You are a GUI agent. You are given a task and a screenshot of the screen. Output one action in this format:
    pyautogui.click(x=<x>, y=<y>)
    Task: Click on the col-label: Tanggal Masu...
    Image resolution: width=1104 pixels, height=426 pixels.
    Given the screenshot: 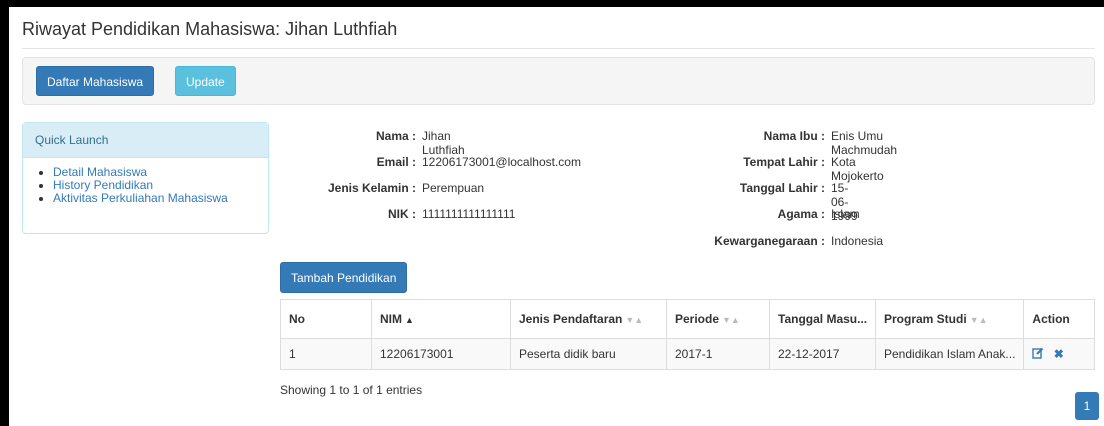 What is the action you would take?
    pyautogui.click(x=823, y=319)
    